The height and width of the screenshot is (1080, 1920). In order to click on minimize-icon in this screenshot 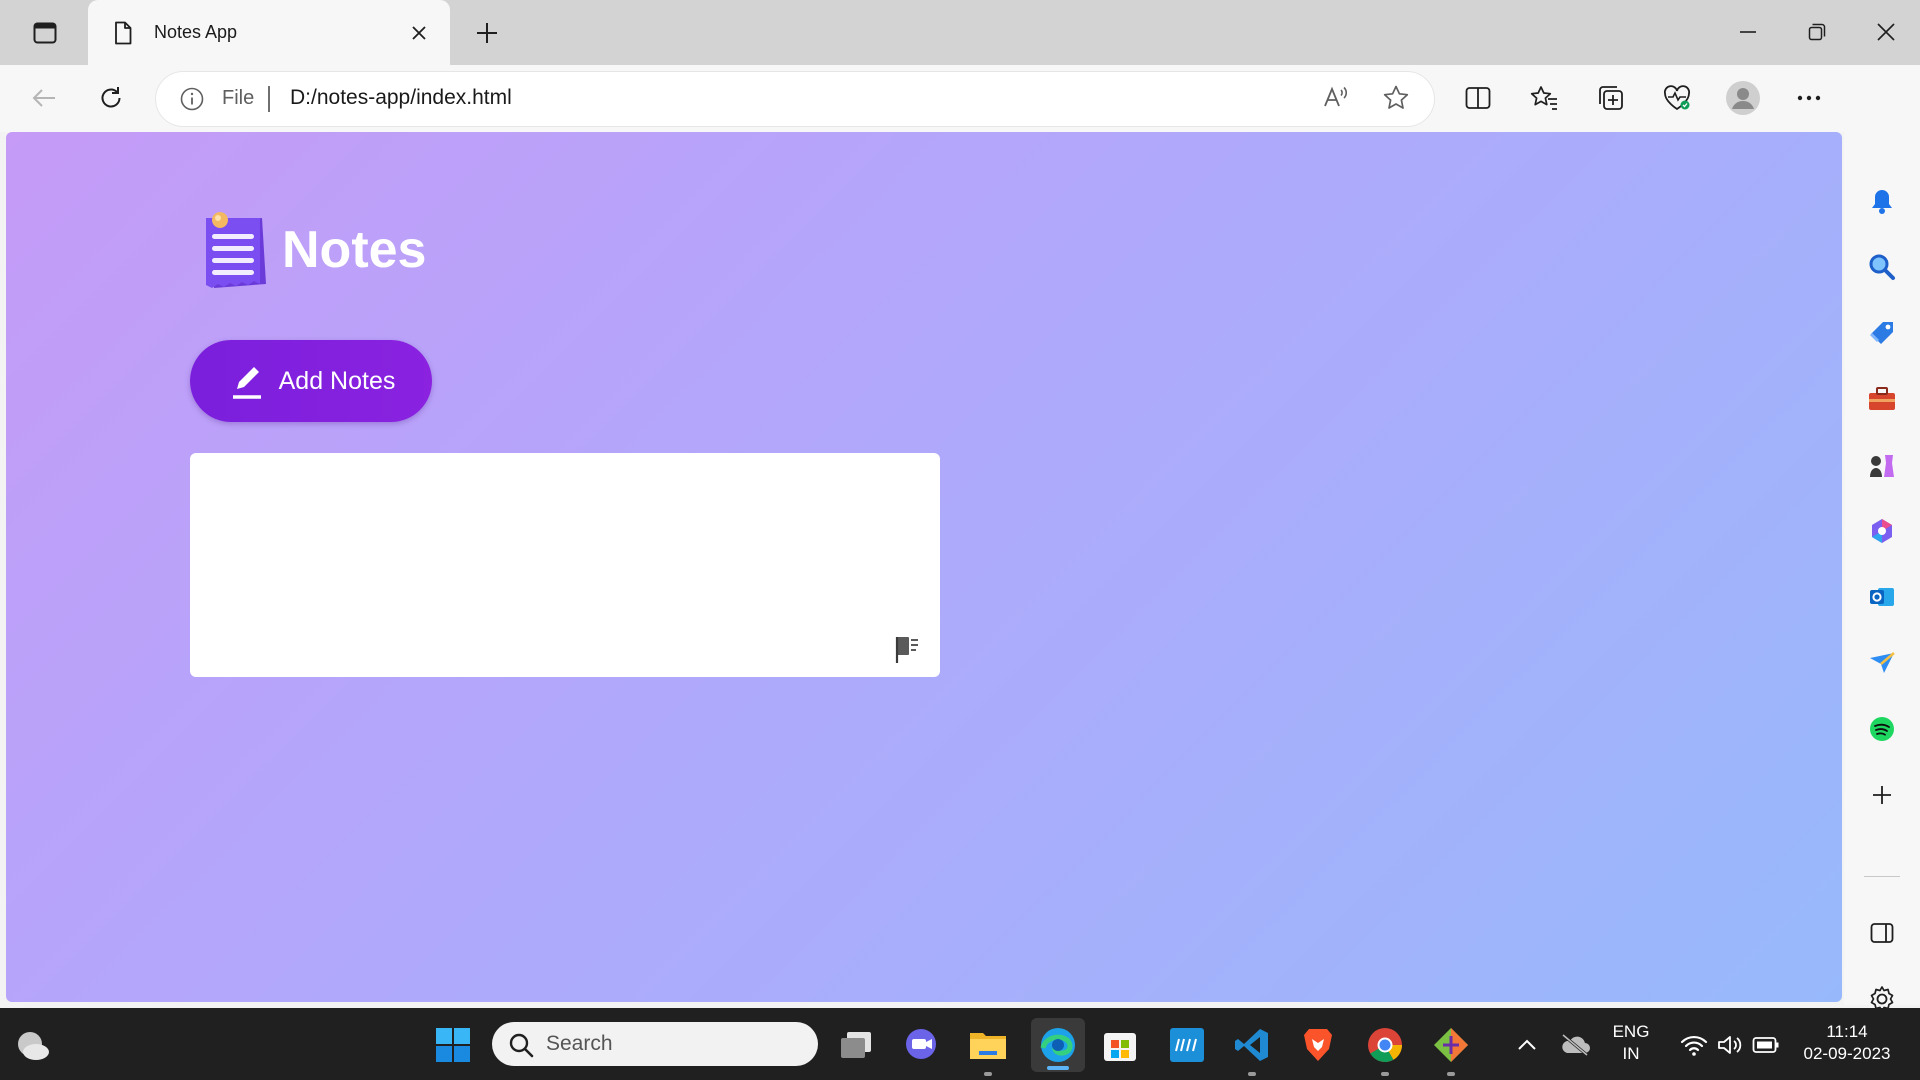, I will do `click(1748, 32)`.